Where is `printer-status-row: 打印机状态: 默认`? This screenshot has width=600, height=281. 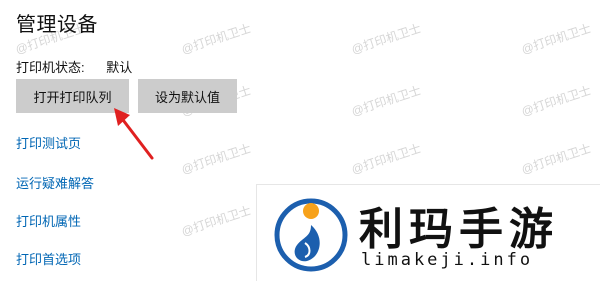 printer-status-row: 打印机状态: 默认 is located at coordinates (74, 66).